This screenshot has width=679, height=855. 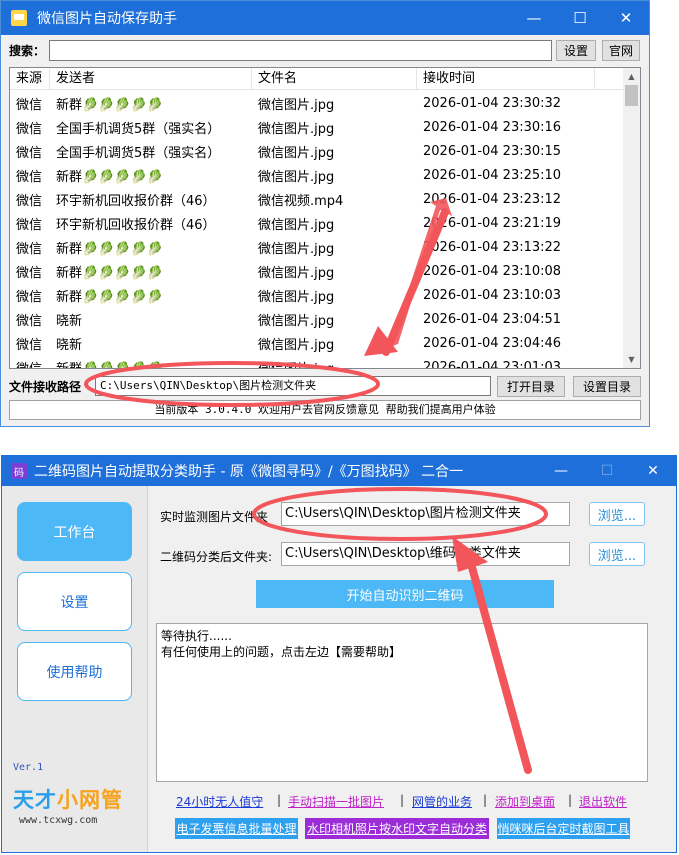 What do you see at coordinates (325, 18) in the screenshot?
I see `title-bar: 微信图片自动保存助手 — ☐ ✕` at bounding box center [325, 18].